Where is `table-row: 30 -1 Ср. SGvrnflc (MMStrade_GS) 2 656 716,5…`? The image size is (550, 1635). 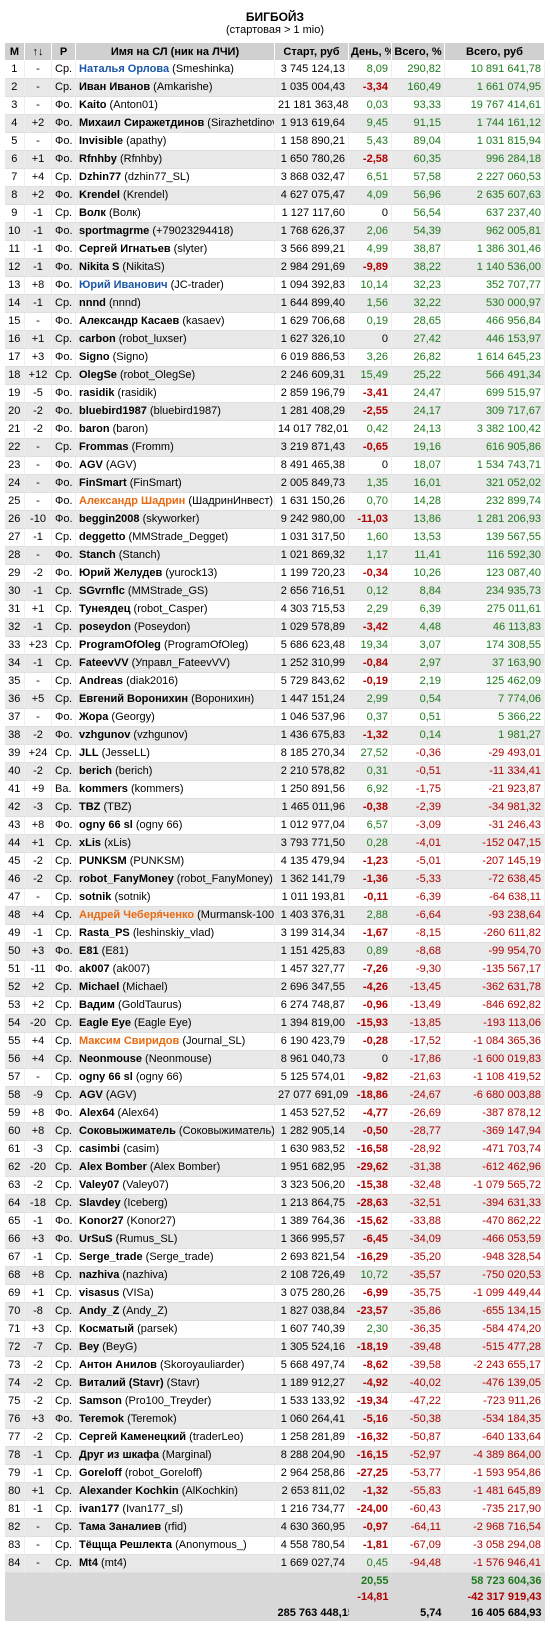
table-row: 30 -1 Ср. SGvrnflc (MMStrade_GS) 2 656 716,5… is located at coordinates (274, 591).